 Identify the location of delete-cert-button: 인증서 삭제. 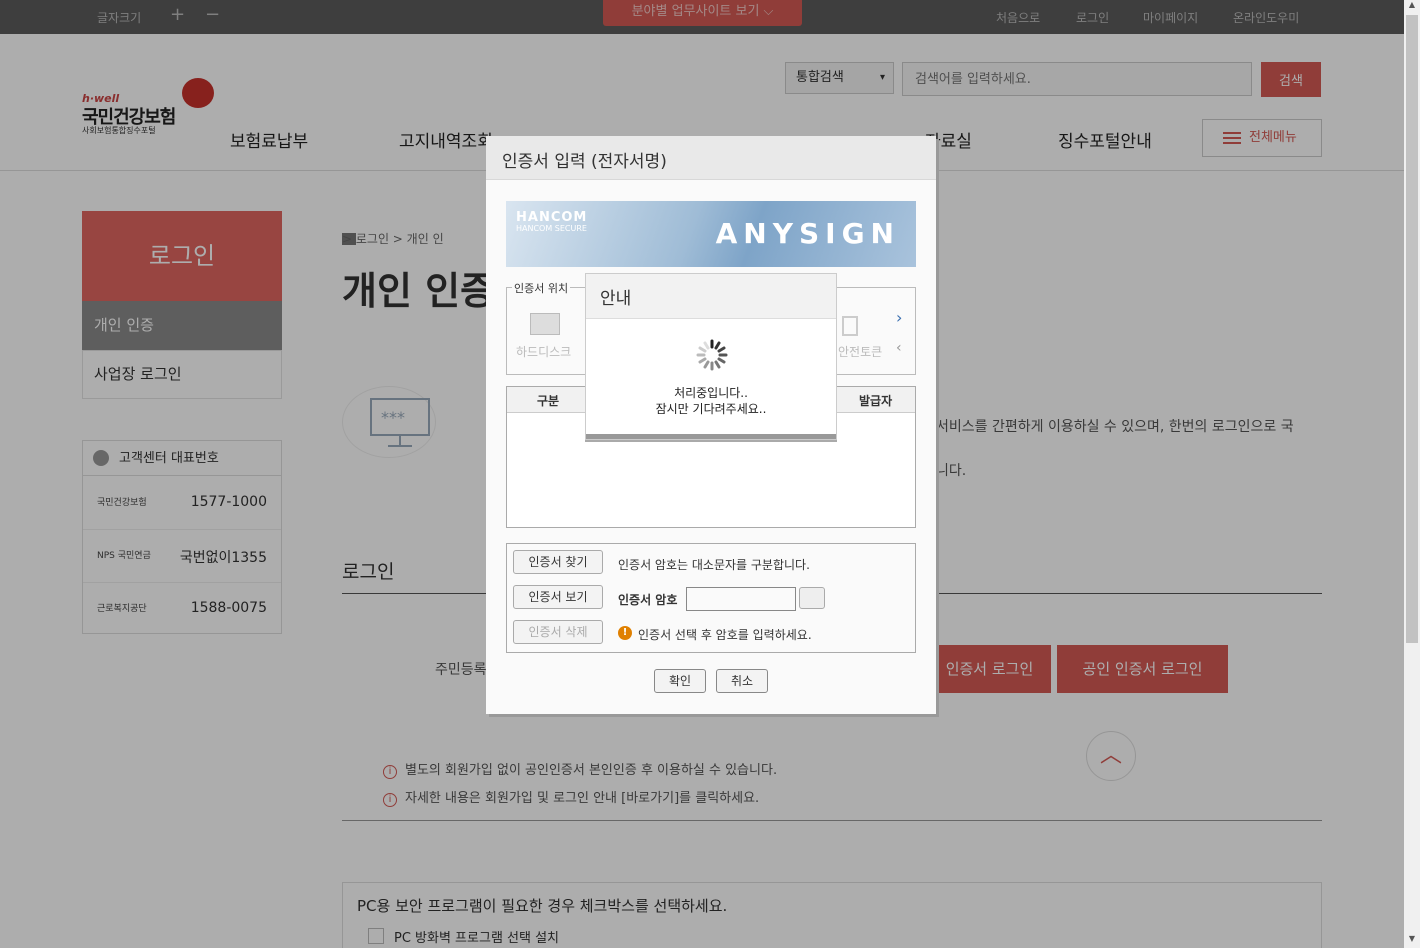
(558, 632).